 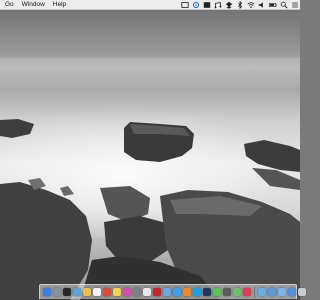 What do you see at coordinates (272, 5) in the screenshot?
I see `battery-icon` at bounding box center [272, 5].